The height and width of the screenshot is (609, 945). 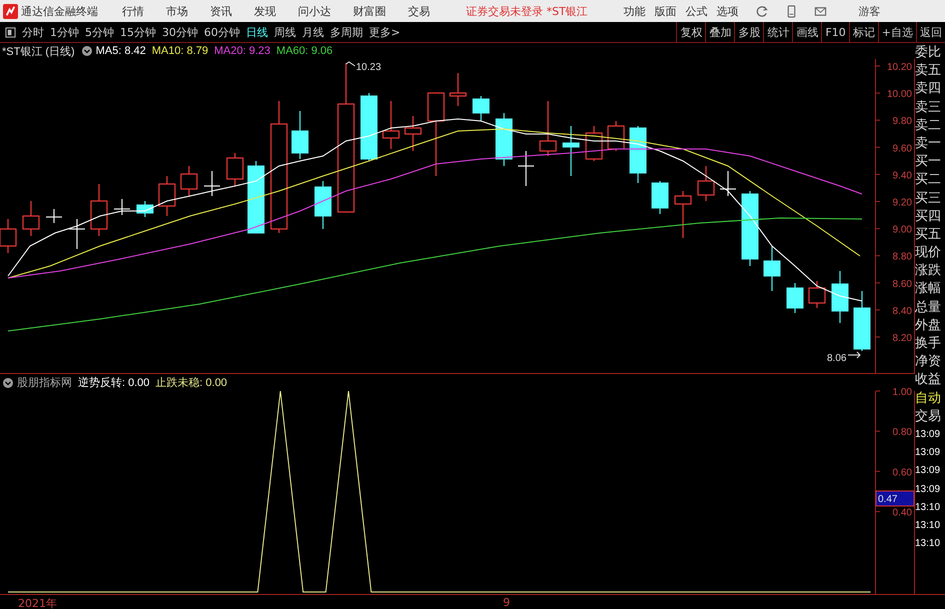 What do you see at coordinates (791, 11) in the screenshot?
I see `phone-icon` at bounding box center [791, 11].